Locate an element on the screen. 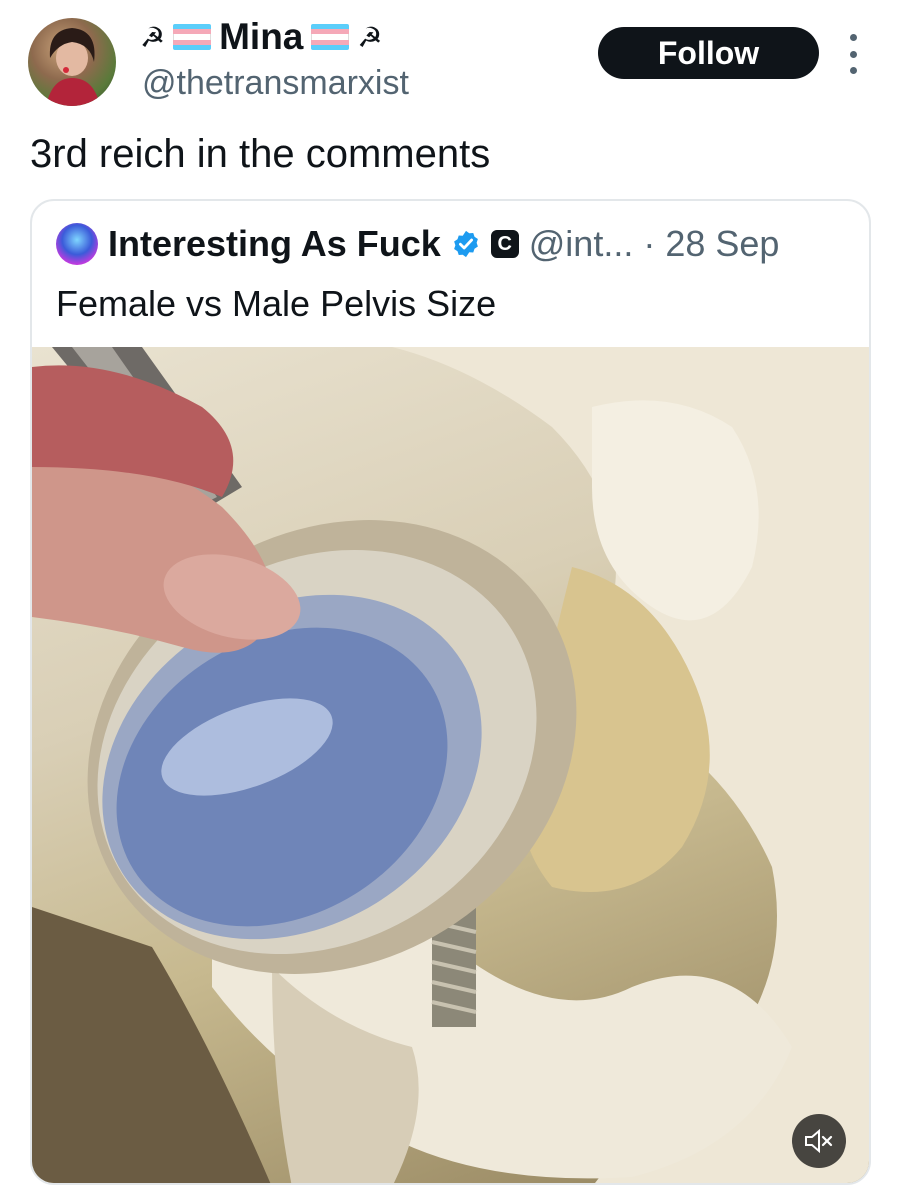  author-avatar is located at coordinates (72, 62).